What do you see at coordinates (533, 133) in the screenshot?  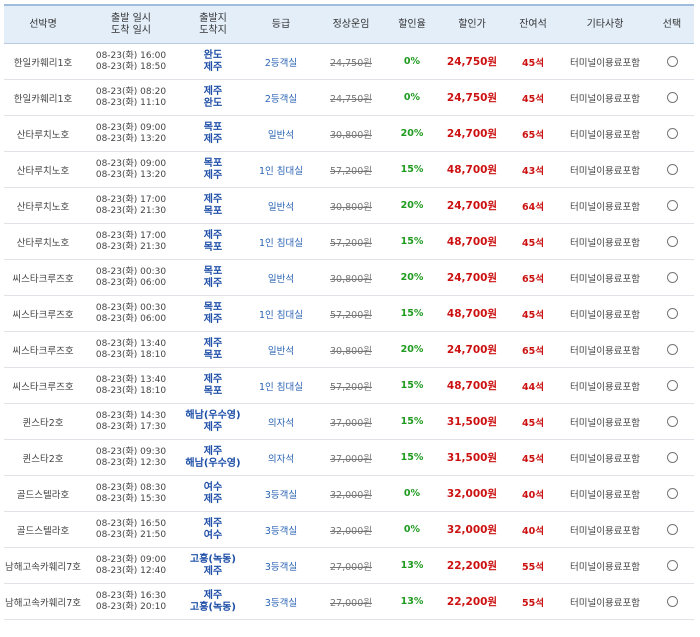 I see `remaining-seats: 65석` at bounding box center [533, 133].